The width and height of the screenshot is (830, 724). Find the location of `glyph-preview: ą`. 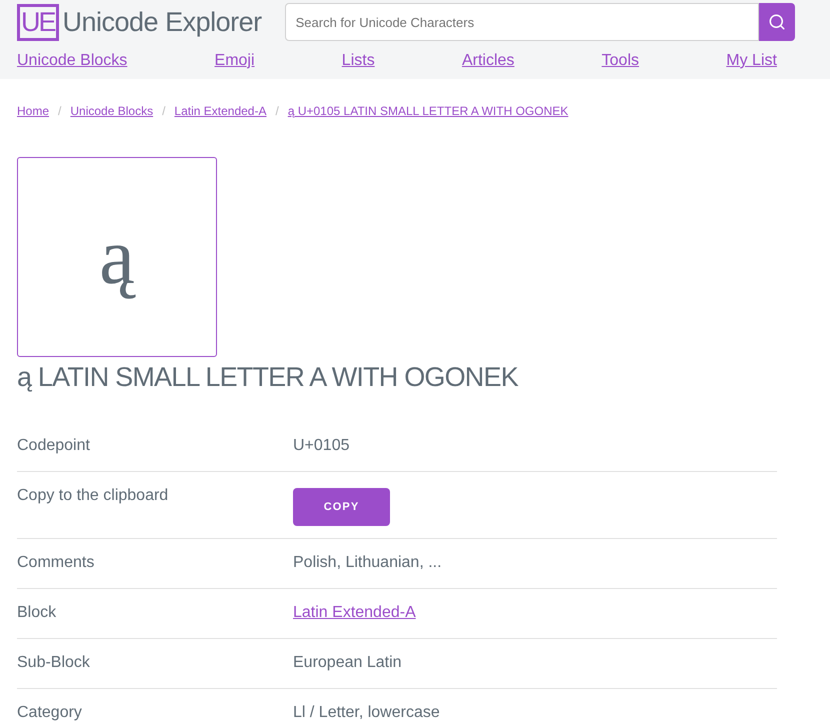

glyph-preview: ą is located at coordinates (117, 257).